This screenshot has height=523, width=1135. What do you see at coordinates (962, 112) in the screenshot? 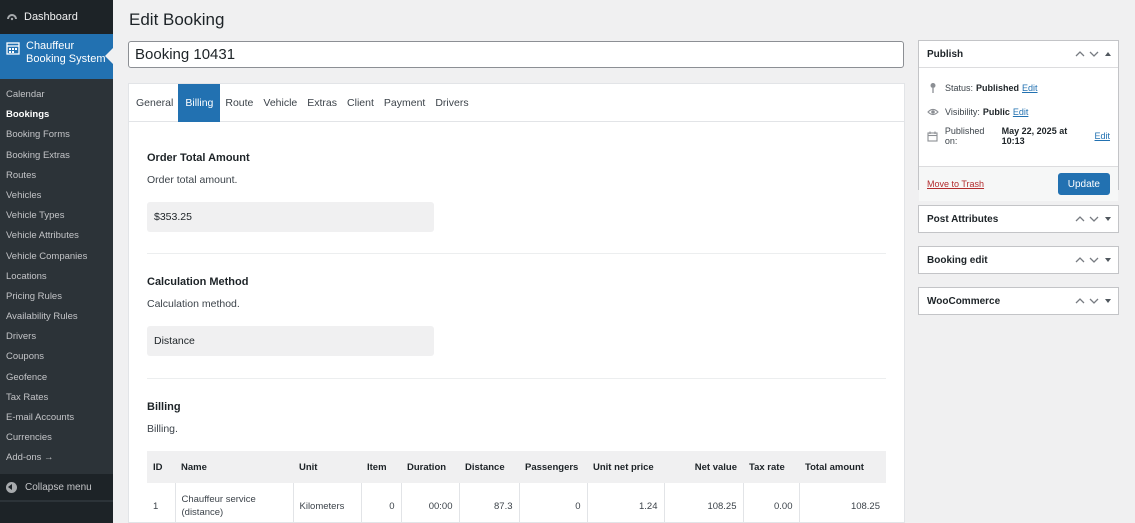
I see `visibility-label: Visibility:` at bounding box center [962, 112].